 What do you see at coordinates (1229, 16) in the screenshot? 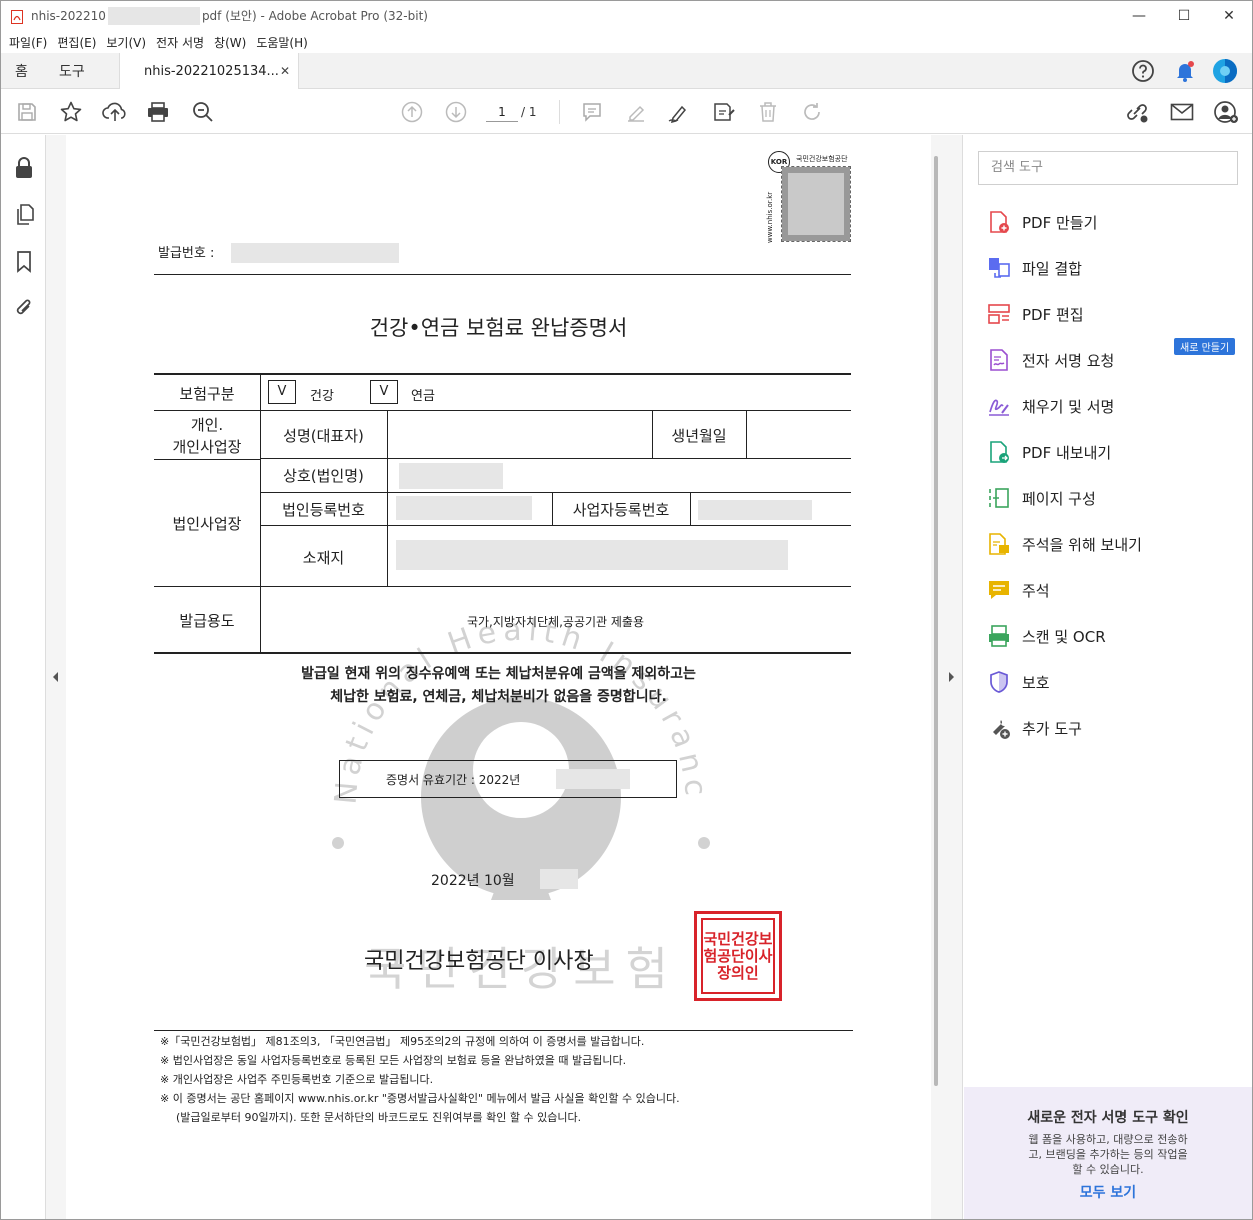
I see `close-window-button: ✕` at bounding box center [1229, 16].